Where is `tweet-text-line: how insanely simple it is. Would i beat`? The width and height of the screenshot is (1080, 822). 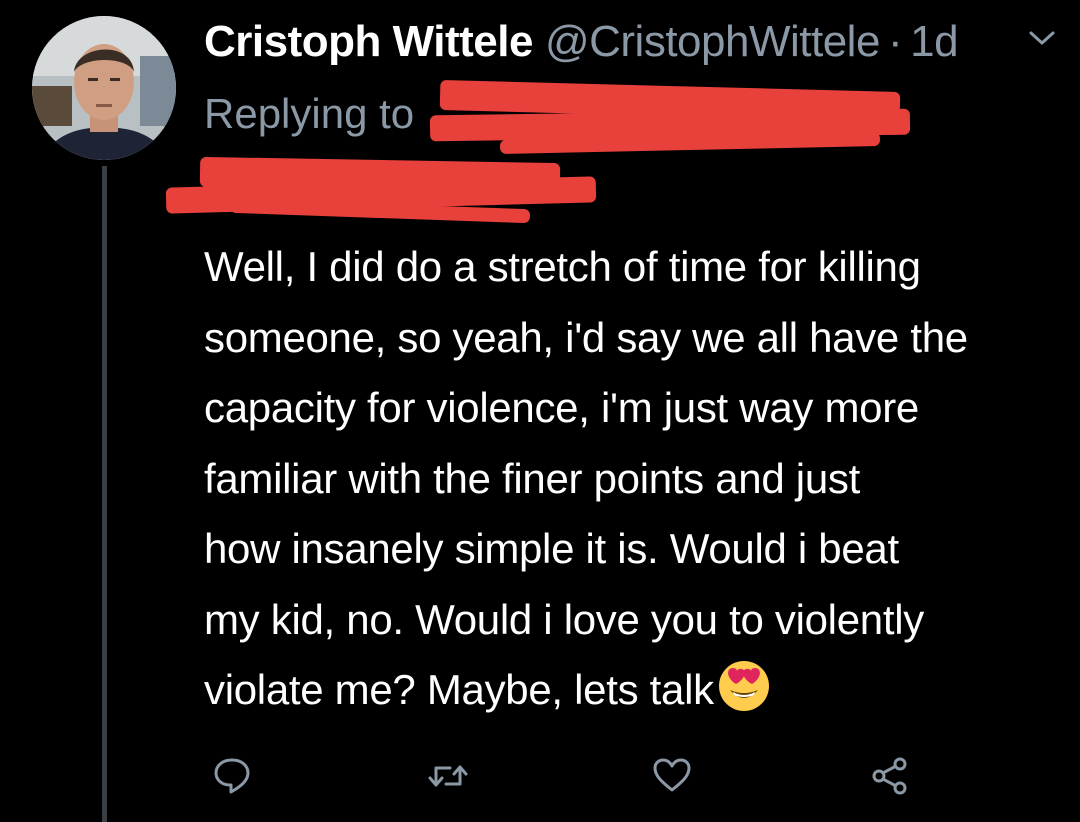
tweet-text-line: how insanely simple it is. Would i beat is located at coordinates (551, 548).